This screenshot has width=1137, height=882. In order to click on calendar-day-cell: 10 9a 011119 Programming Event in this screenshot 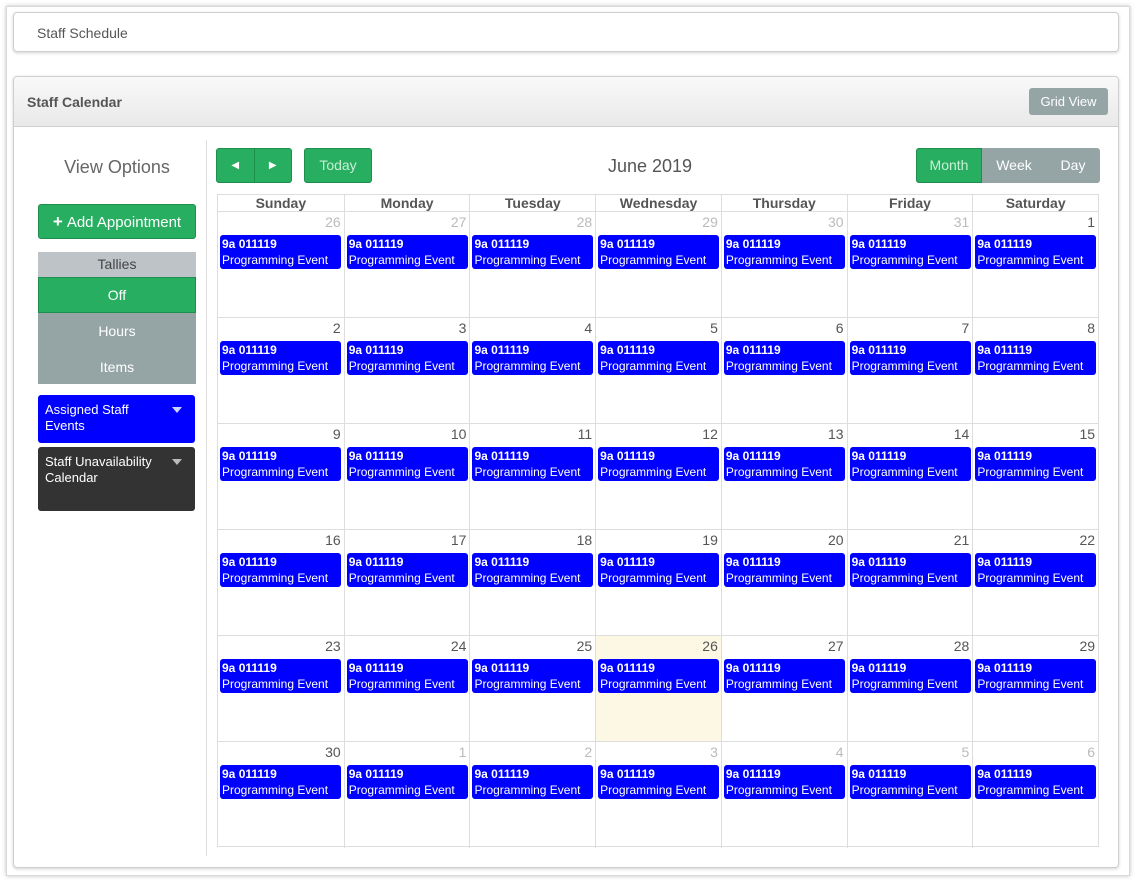, I will do `click(406, 476)`.